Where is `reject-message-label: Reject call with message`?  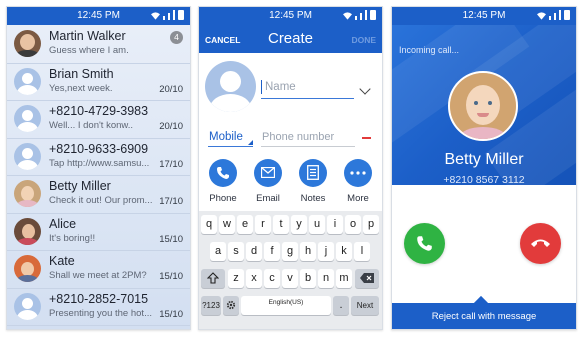 reject-message-label: Reject call with message is located at coordinates (484, 316).